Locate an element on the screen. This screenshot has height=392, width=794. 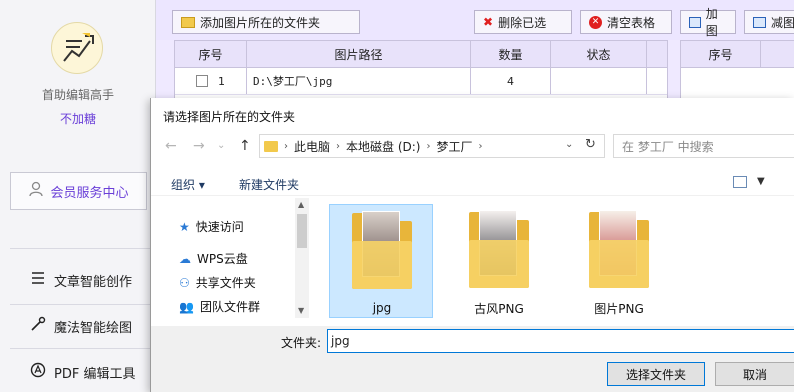
search-placeholder: 在 梦工厂 中搜索 is located at coordinates (668, 146).